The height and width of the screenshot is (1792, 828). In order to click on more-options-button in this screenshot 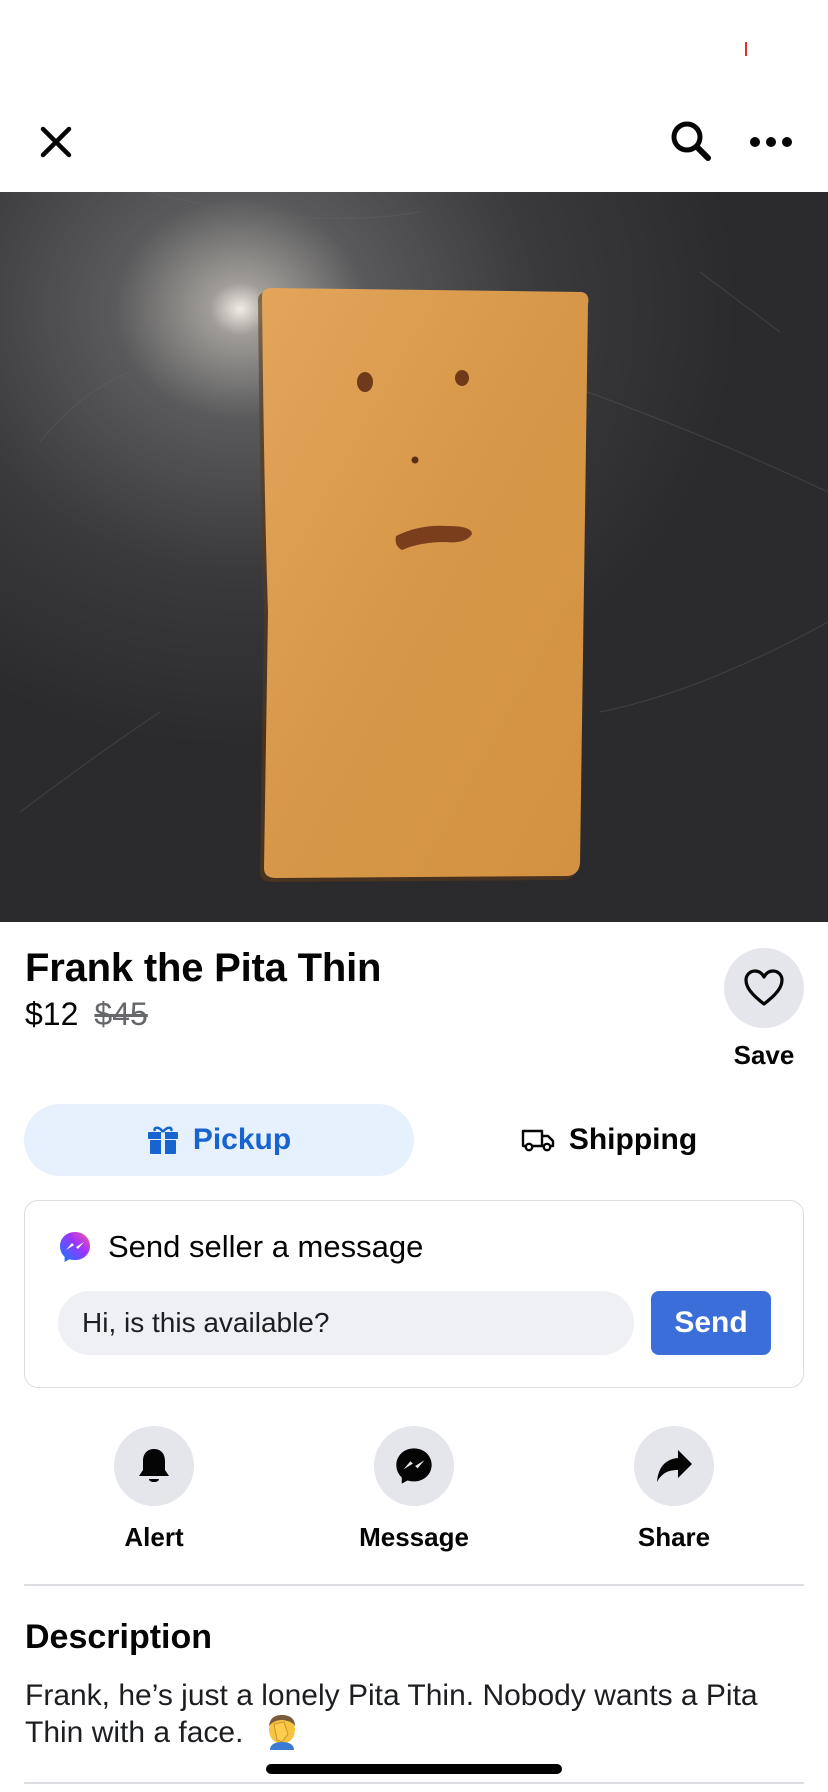, I will do `click(771, 142)`.